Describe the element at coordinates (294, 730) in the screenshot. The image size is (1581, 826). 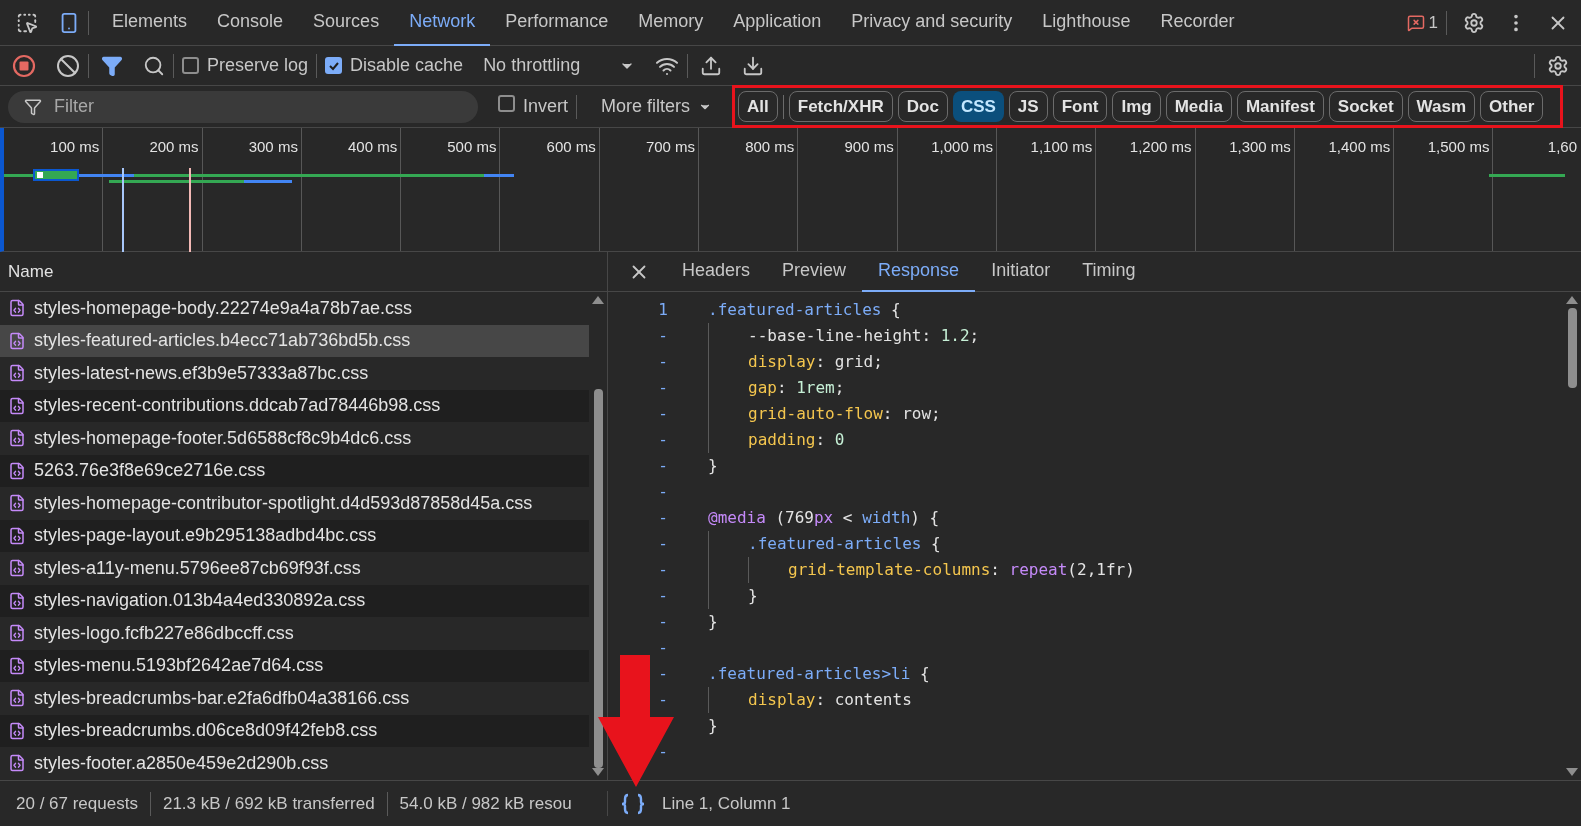
I see `request-row: styles-breadcrumbs.d06ce8d09f42feb8.css` at that location.